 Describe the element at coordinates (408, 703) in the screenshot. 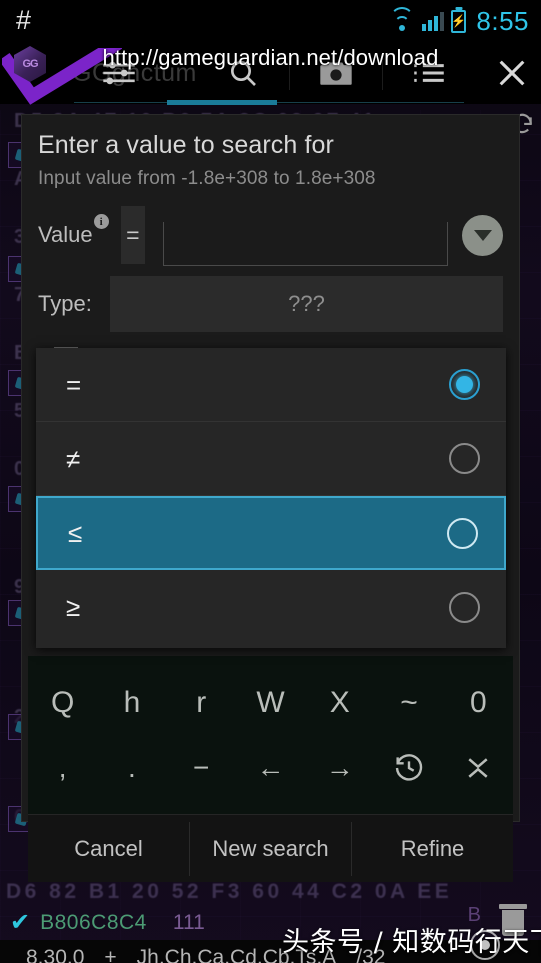

I see `key-tilde: ~` at that location.